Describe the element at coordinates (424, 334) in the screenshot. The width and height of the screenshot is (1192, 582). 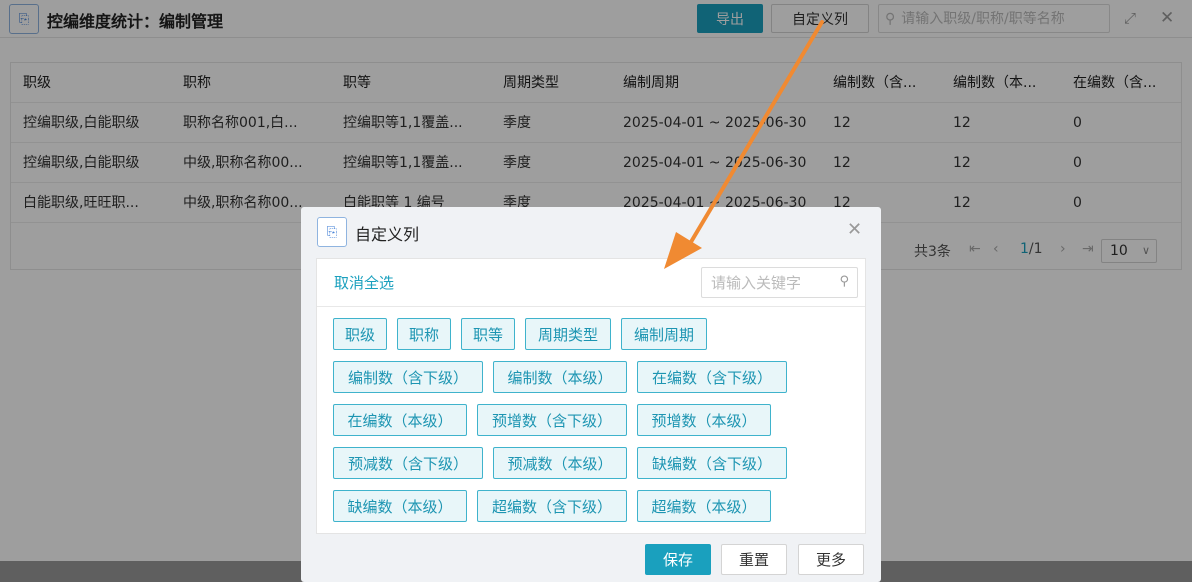
I see `column-chip: 职称` at that location.